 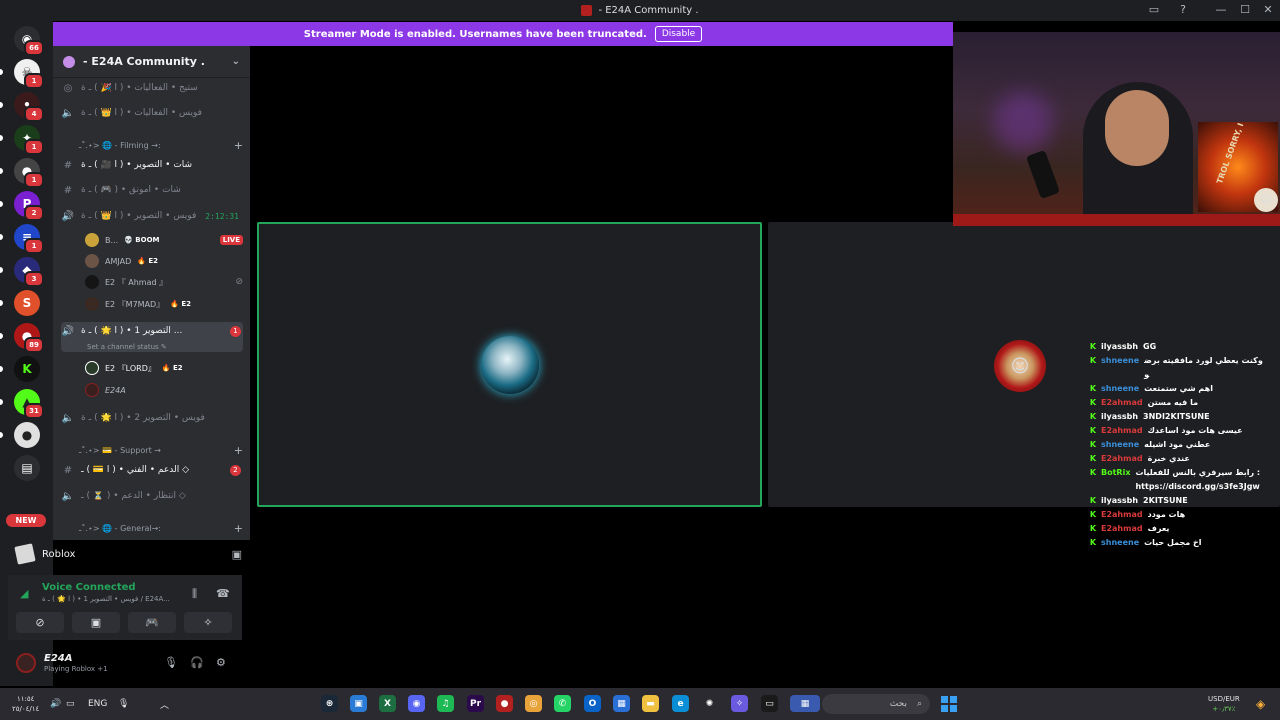 What do you see at coordinates (96, 622) in the screenshot?
I see `share-screen-button: ▣` at bounding box center [96, 622].